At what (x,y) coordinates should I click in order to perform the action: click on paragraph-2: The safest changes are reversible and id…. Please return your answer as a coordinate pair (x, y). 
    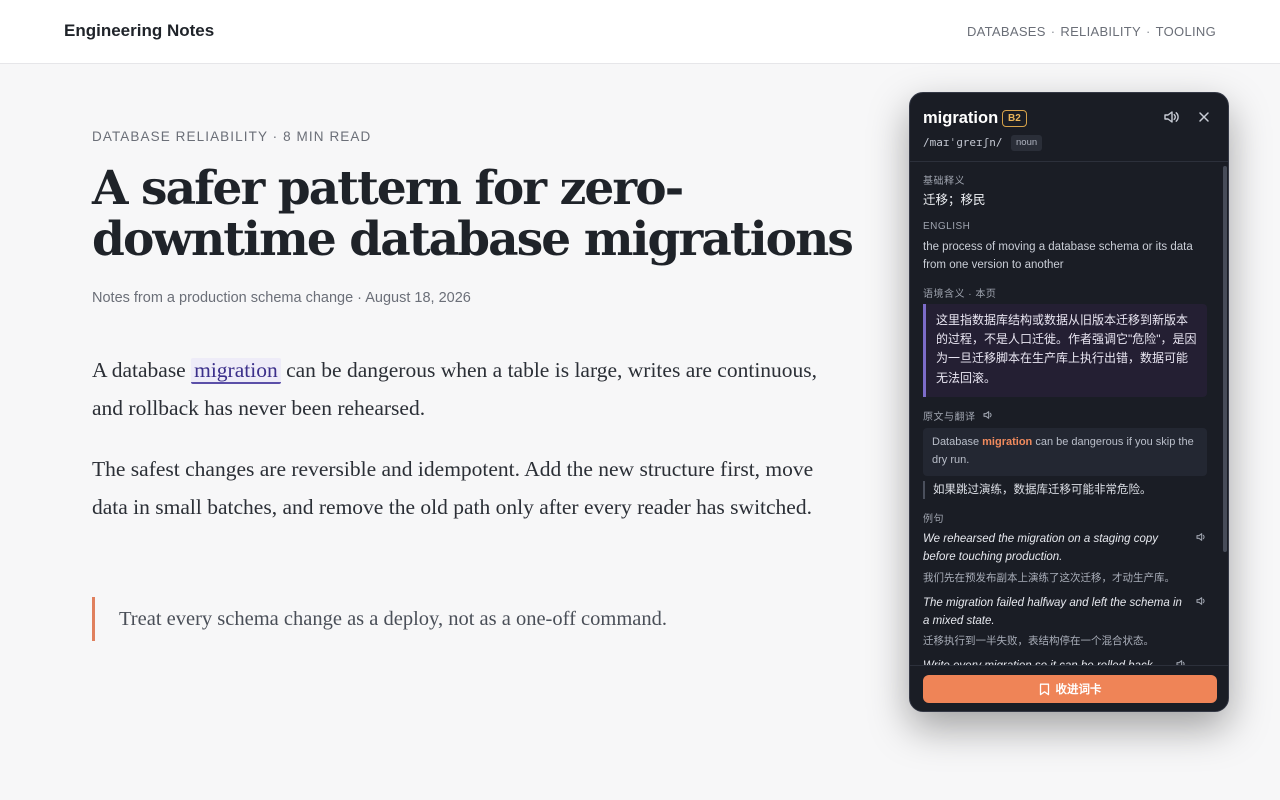
    Looking at the image, I should click on (453, 488).